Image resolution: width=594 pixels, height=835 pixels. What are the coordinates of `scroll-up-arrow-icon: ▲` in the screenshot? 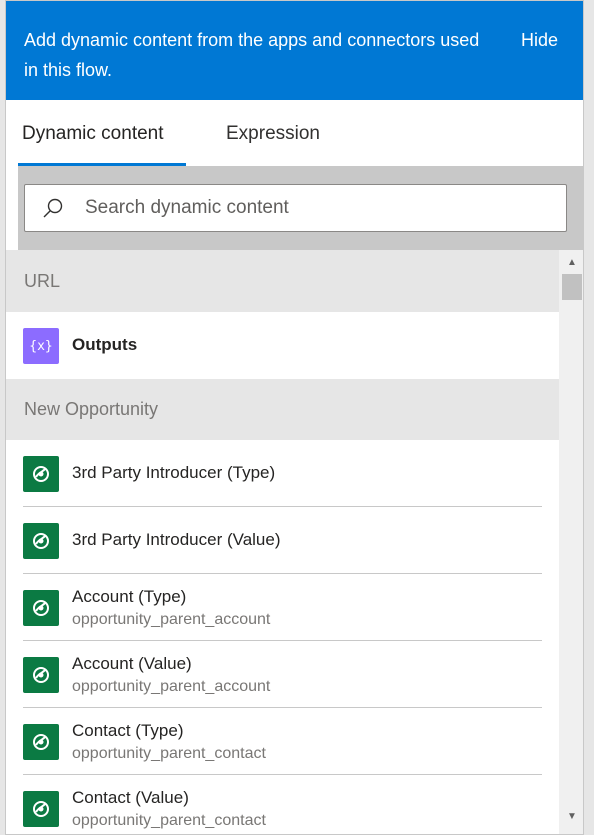 It's located at (572, 263).